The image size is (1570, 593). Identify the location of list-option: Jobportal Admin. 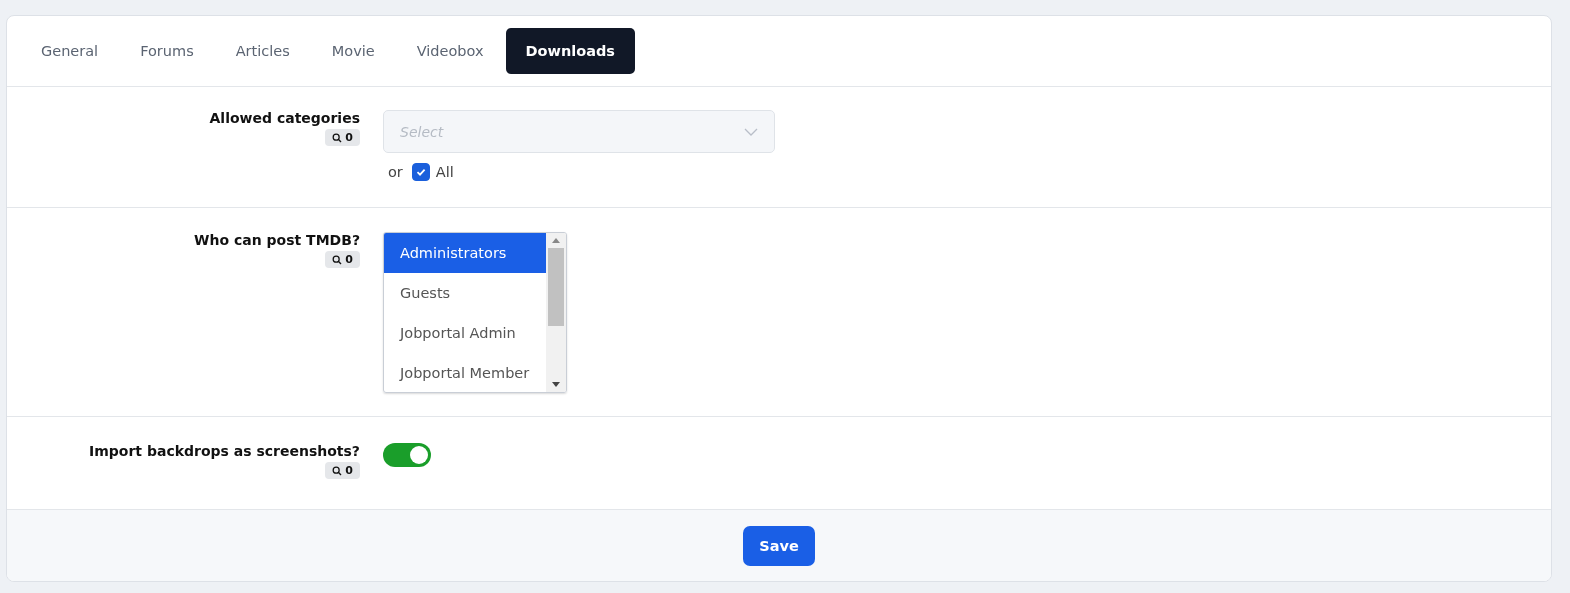
(465, 333).